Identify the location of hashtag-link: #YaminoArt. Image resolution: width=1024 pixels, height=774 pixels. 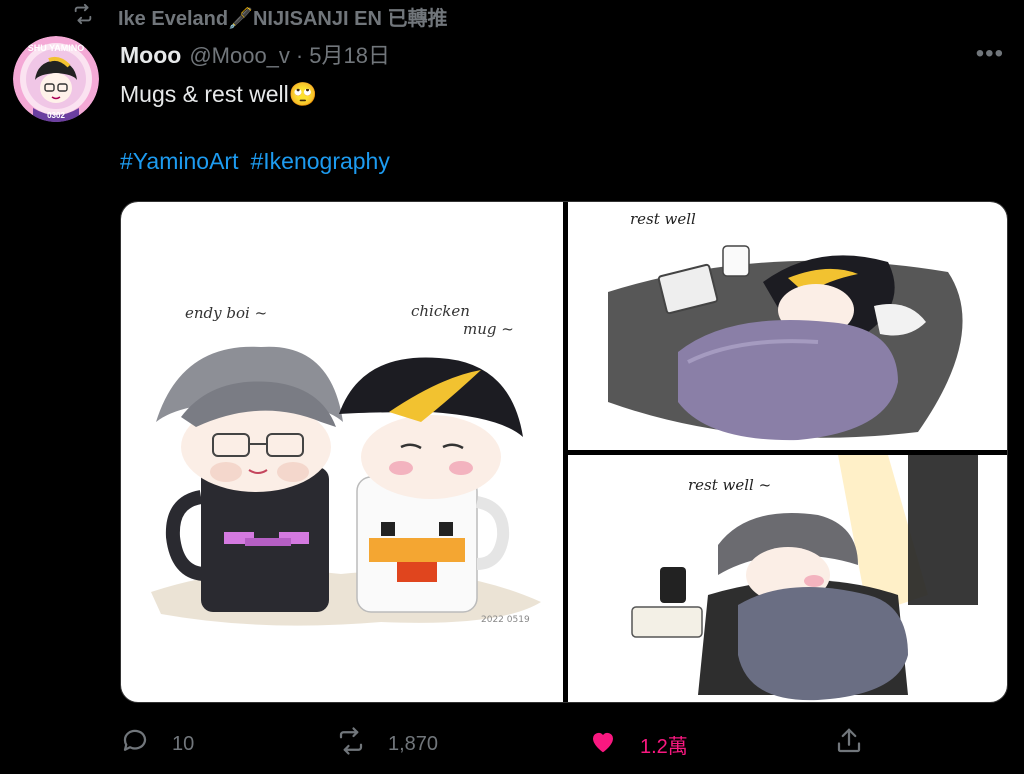
(179, 161).